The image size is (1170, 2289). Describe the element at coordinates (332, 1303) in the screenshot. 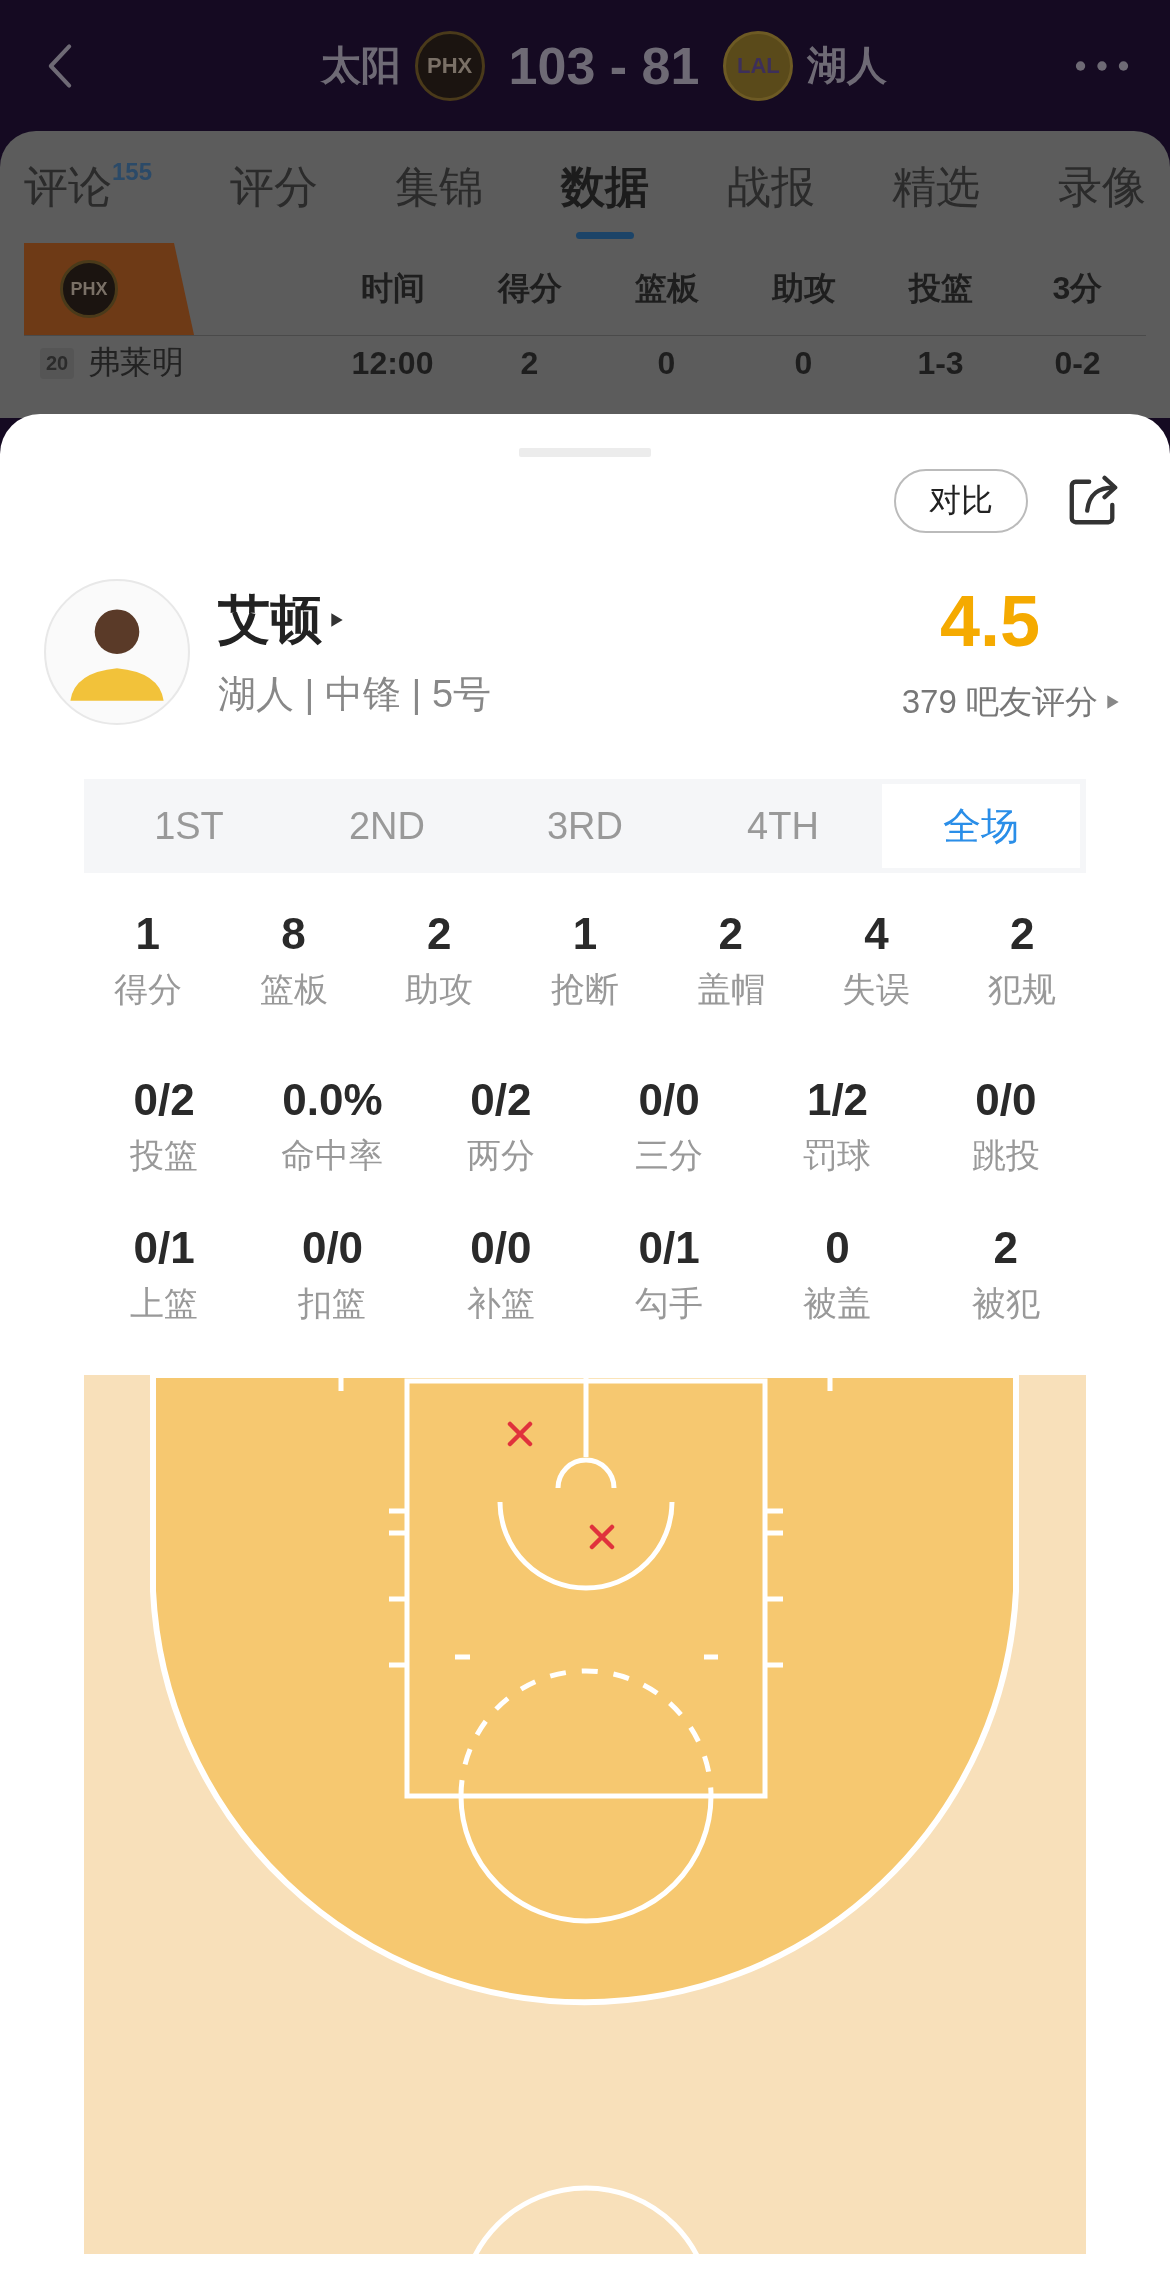

I see `stat-label: 扣篮` at that location.